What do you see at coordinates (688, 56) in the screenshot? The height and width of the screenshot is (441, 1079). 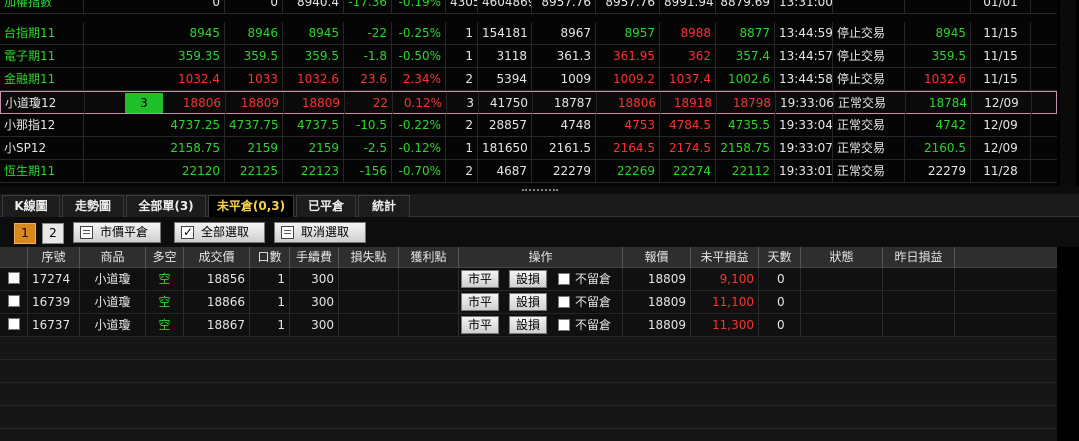 I see `high: 362` at bounding box center [688, 56].